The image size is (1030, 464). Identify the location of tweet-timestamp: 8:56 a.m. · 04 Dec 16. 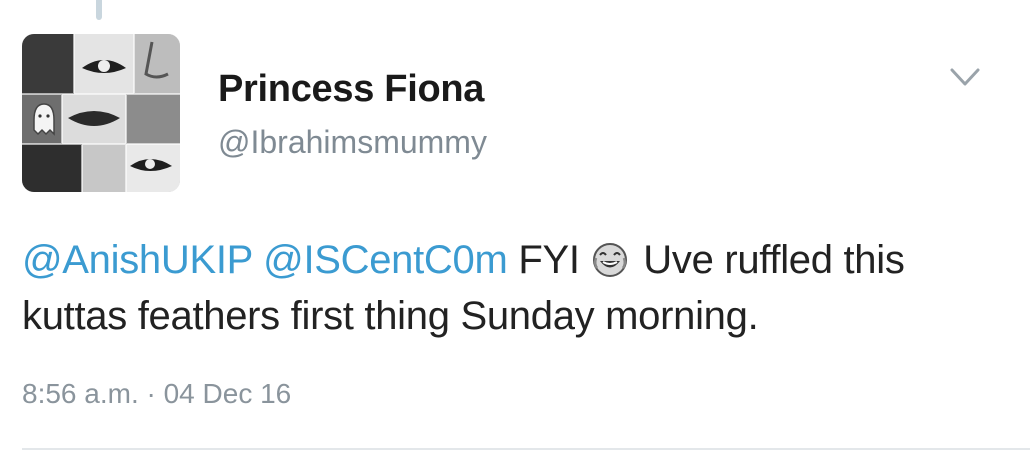
(156, 394).